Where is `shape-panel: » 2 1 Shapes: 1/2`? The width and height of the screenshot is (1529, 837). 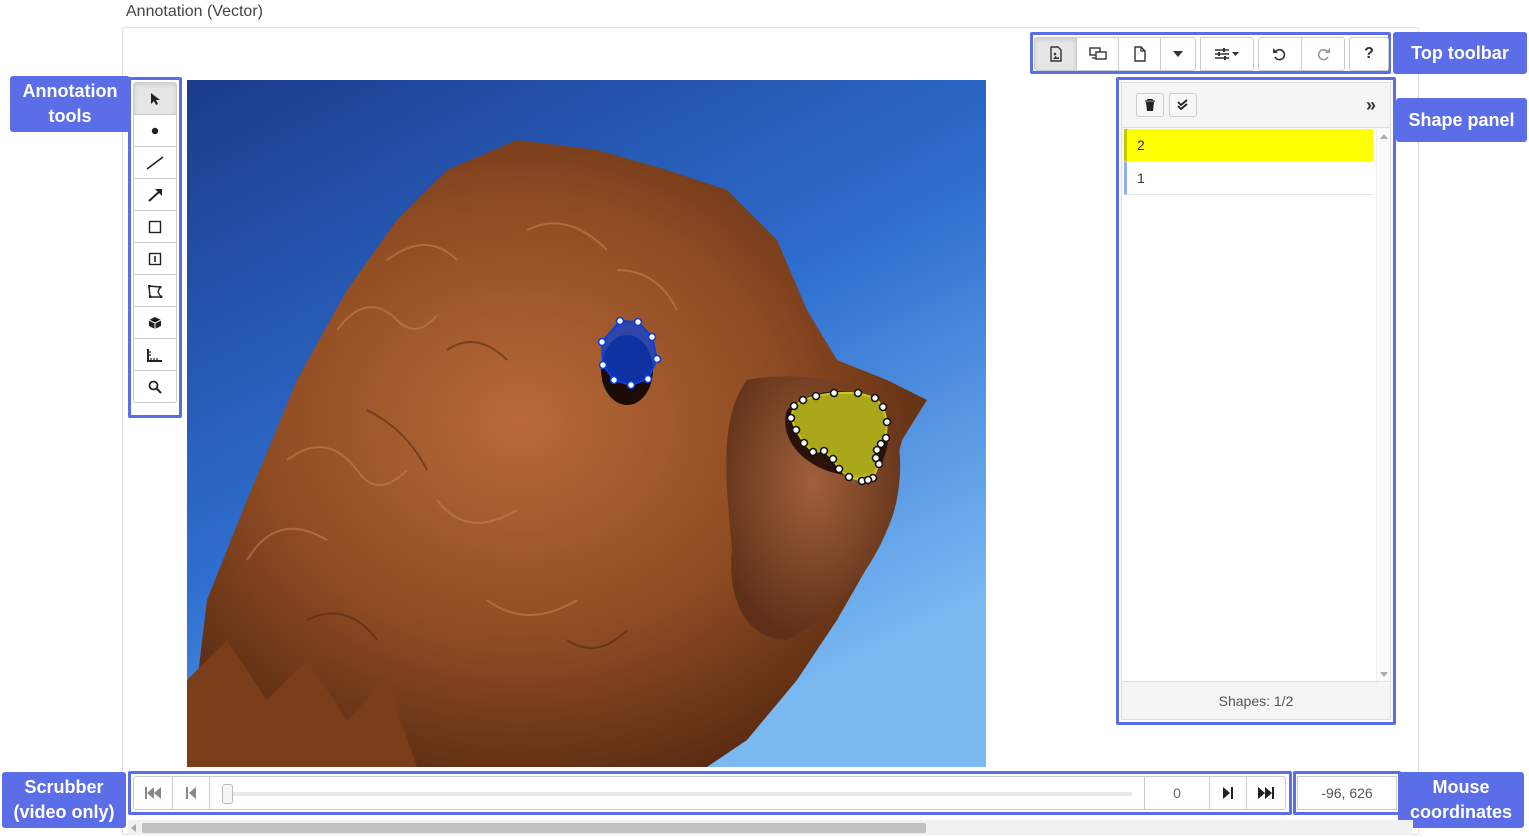
shape-panel: » 2 1 Shapes: 1/2 is located at coordinates (1256, 401).